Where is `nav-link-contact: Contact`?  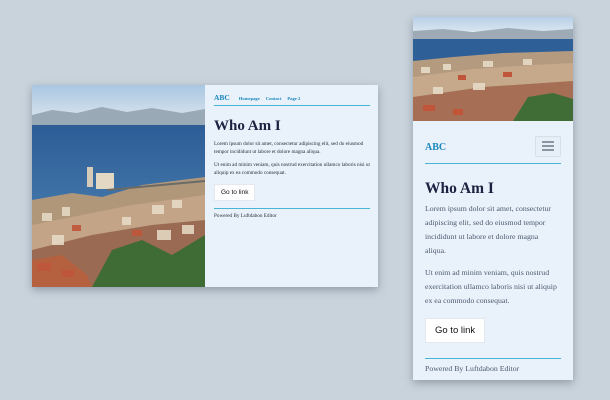 nav-link-contact: Contact is located at coordinates (274, 98).